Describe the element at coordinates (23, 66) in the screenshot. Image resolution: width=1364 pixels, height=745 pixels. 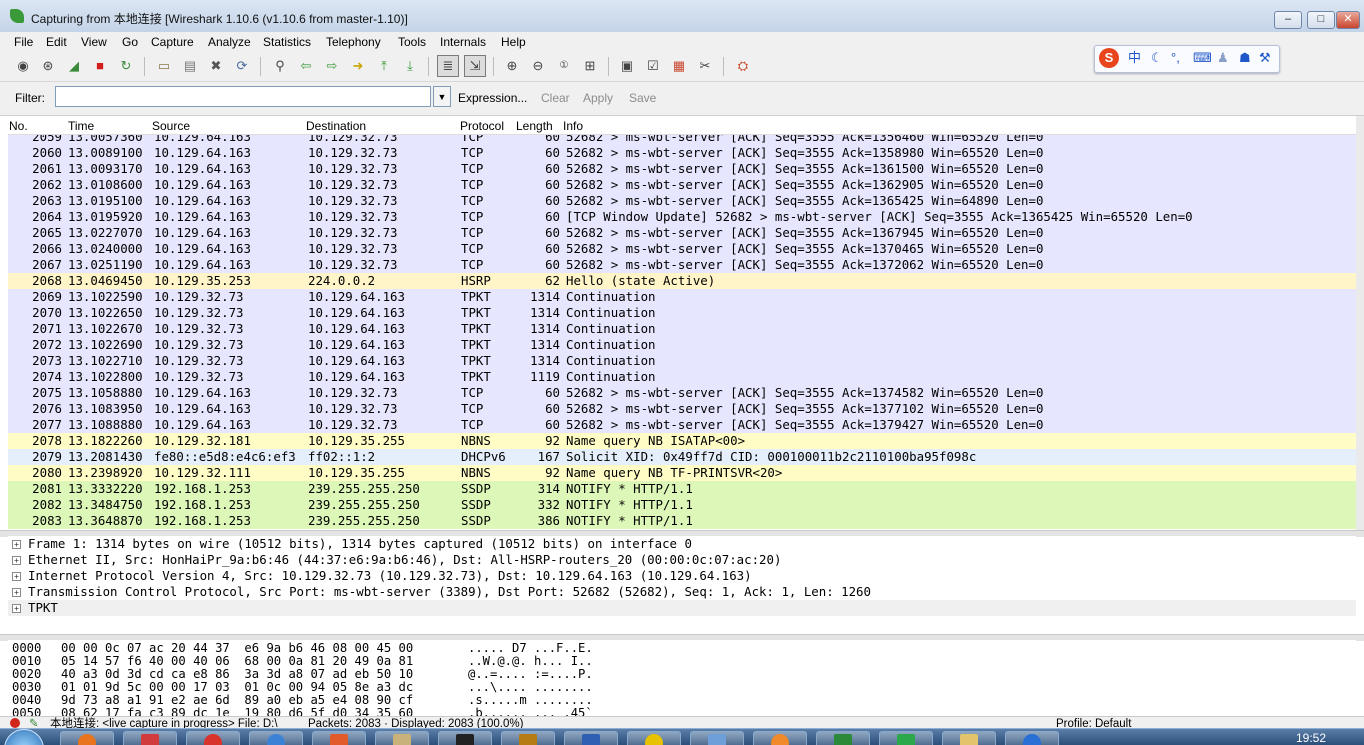
I see `interfaces-icon: ◉` at that location.